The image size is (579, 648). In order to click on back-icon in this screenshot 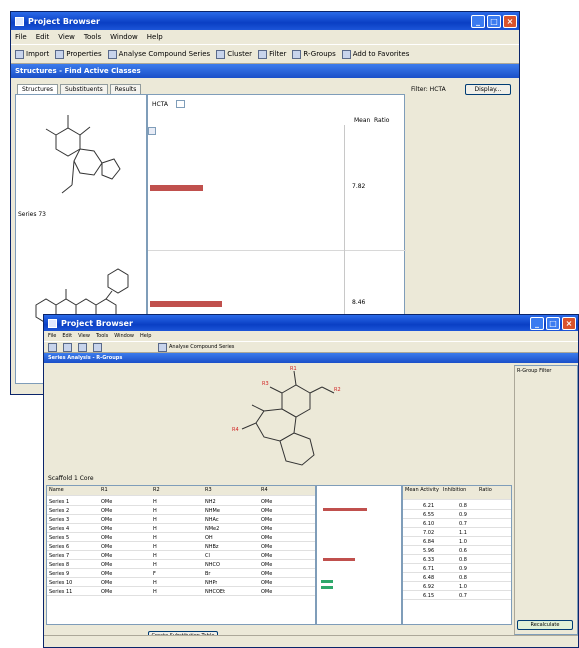, I will do `click(52, 347)`.